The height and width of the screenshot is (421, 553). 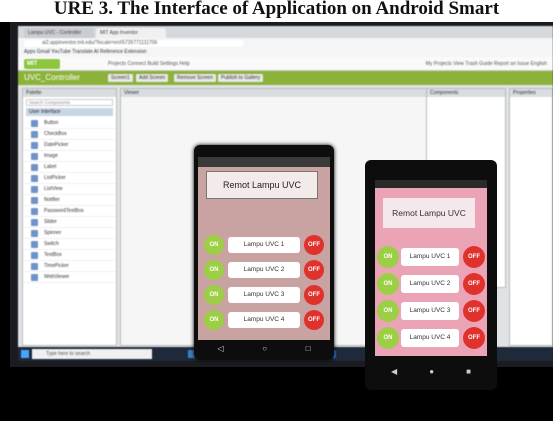 I want to click on palette-item: ListView, so click(x=69, y=189).